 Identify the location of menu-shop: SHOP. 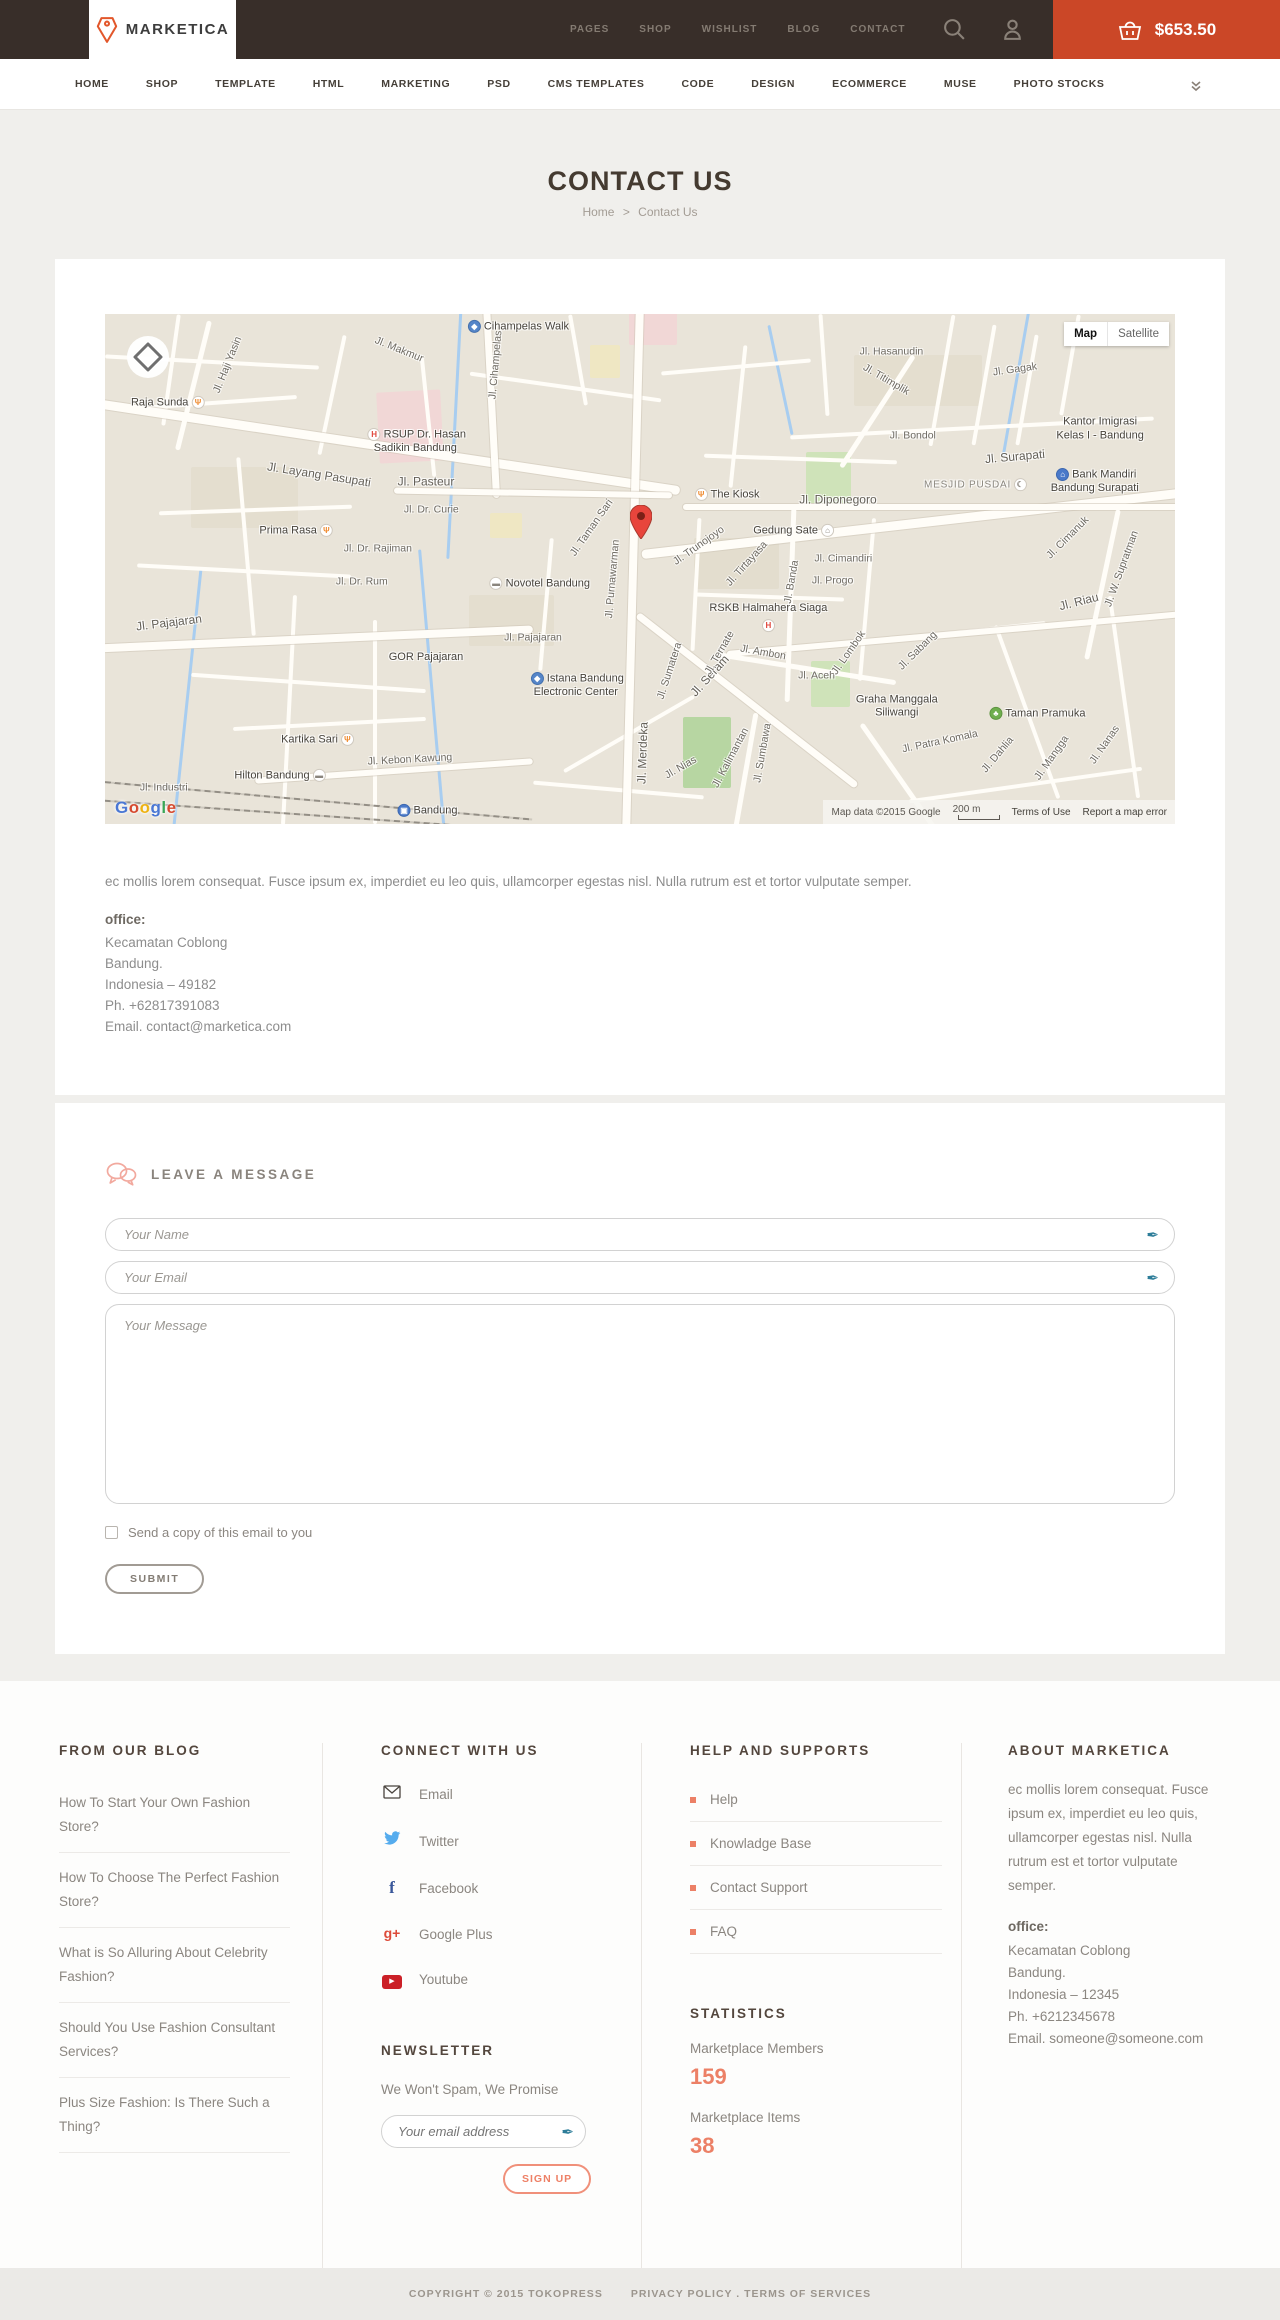
(162, 84).